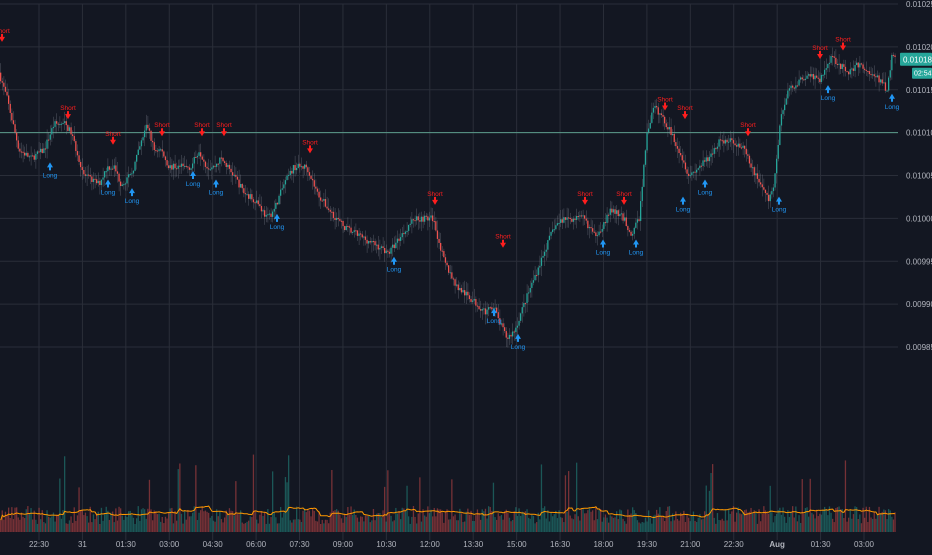 Image resolution: width=932 pixels, height=555 pixels. What do you see at coordinates (39, 544) in the screenshot?
I see `x-tick-label: 22:30` at bounding box center [39, 544].